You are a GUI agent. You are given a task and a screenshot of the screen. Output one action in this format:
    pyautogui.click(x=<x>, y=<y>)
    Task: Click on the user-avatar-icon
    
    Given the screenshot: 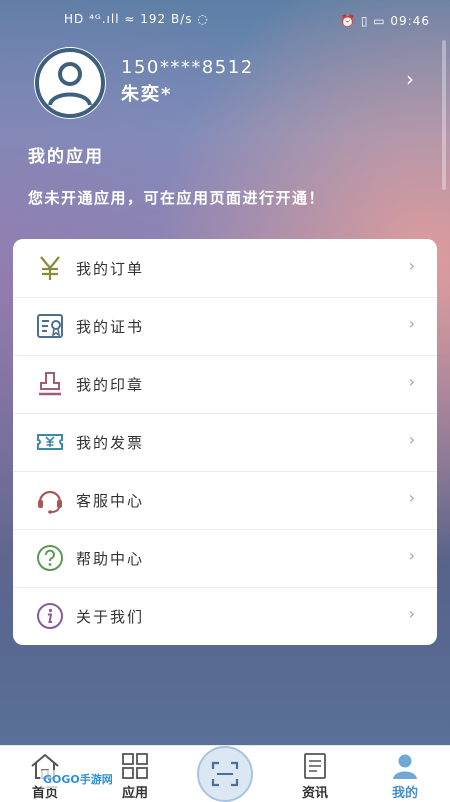 What is the action you would take?
    pyautogui.click(x=70, y=83)
    